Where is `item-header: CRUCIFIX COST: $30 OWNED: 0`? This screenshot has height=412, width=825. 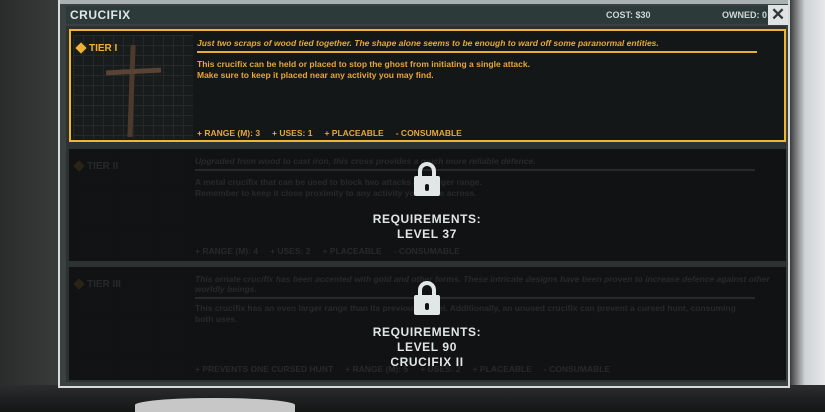
item-header: CRUCIFIX COST: $30 OWNED: 0 is located at coordinates (417, 15).